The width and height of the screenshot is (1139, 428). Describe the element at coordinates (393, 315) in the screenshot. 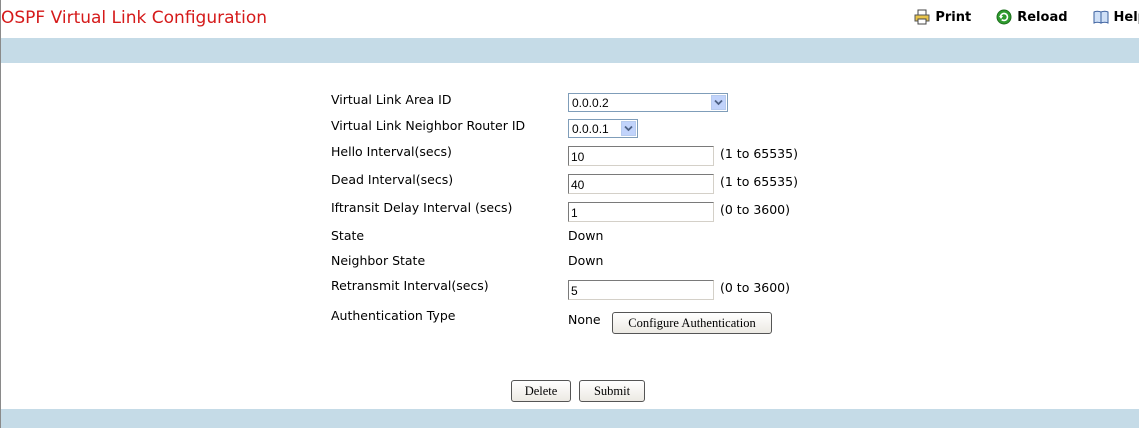

I see `authentication-type-label: Authentication Type` at that location.